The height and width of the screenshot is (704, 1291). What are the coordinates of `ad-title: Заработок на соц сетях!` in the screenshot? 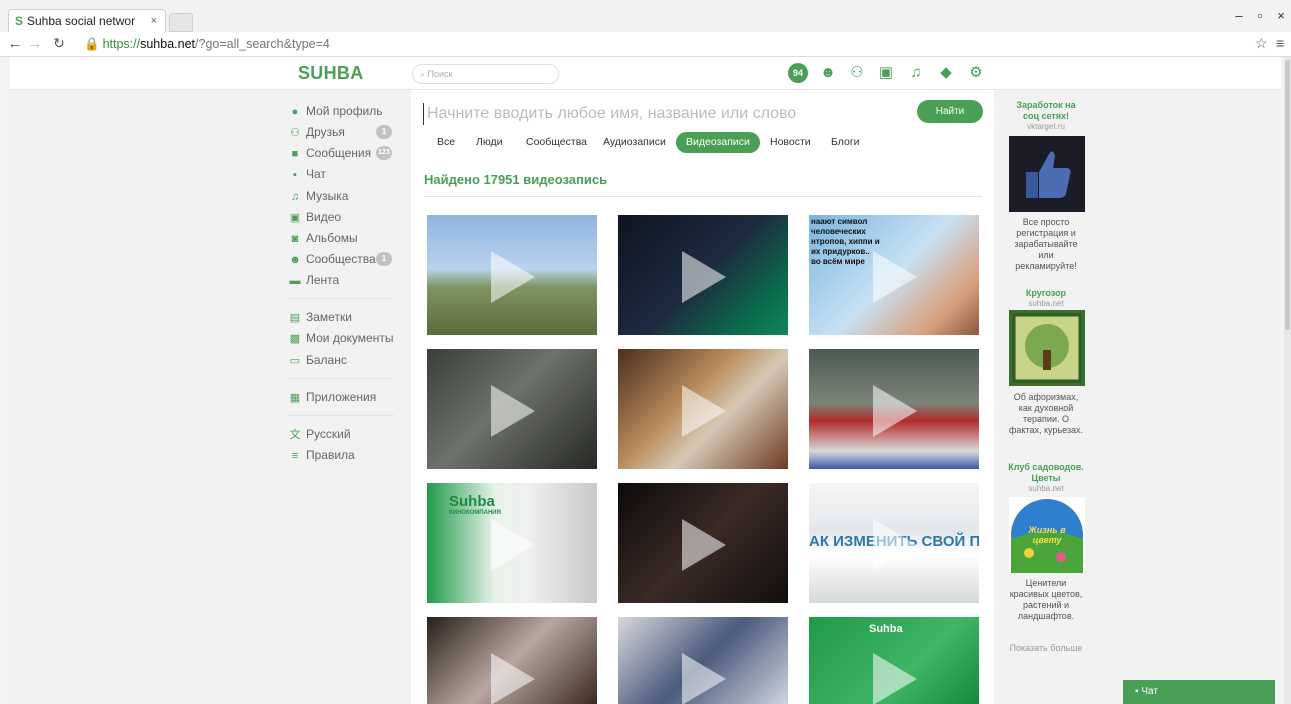 It's located at (1046, 111).